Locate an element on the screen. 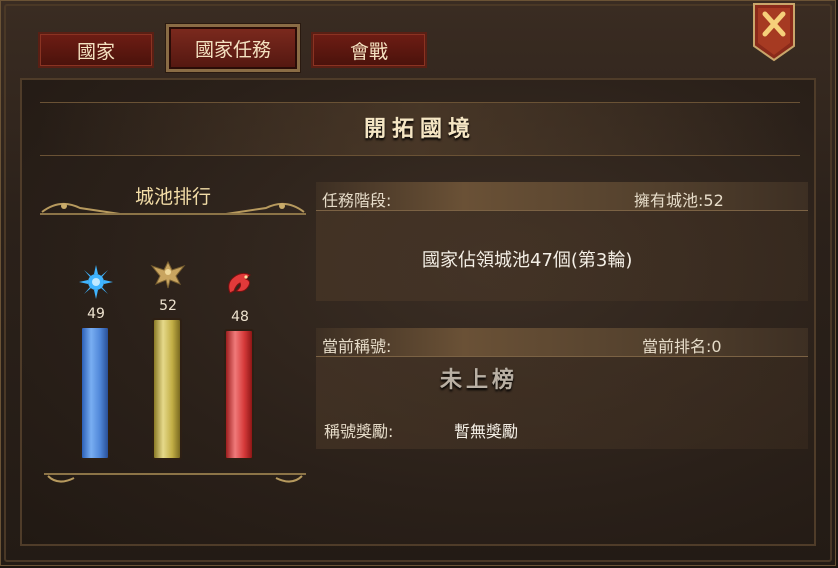 This screenshot has width=838, height=568. close-button is located at coordinates (774, 32).